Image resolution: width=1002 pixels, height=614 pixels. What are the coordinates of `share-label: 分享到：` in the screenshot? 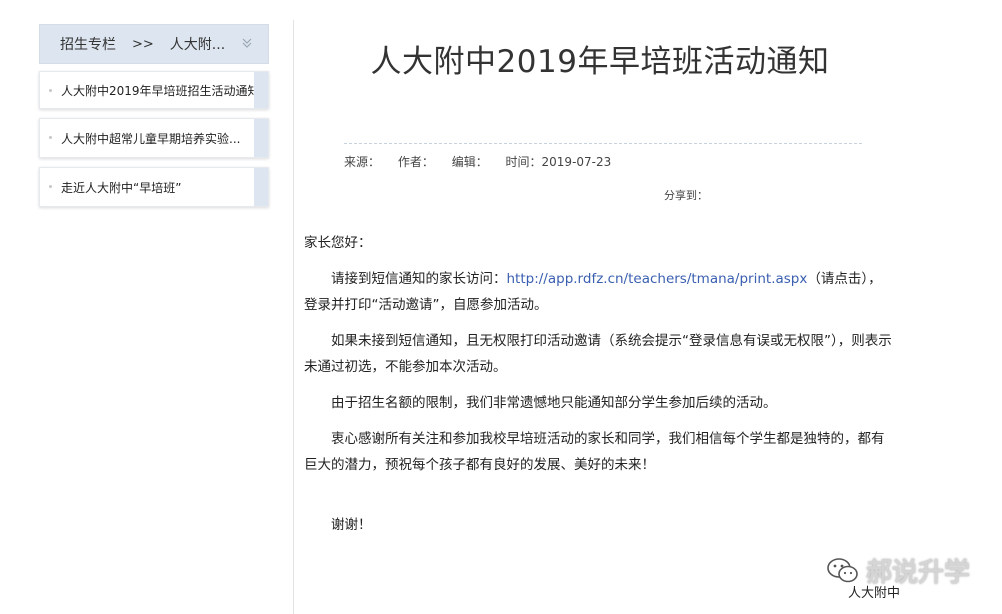 It's located at (686, 195).